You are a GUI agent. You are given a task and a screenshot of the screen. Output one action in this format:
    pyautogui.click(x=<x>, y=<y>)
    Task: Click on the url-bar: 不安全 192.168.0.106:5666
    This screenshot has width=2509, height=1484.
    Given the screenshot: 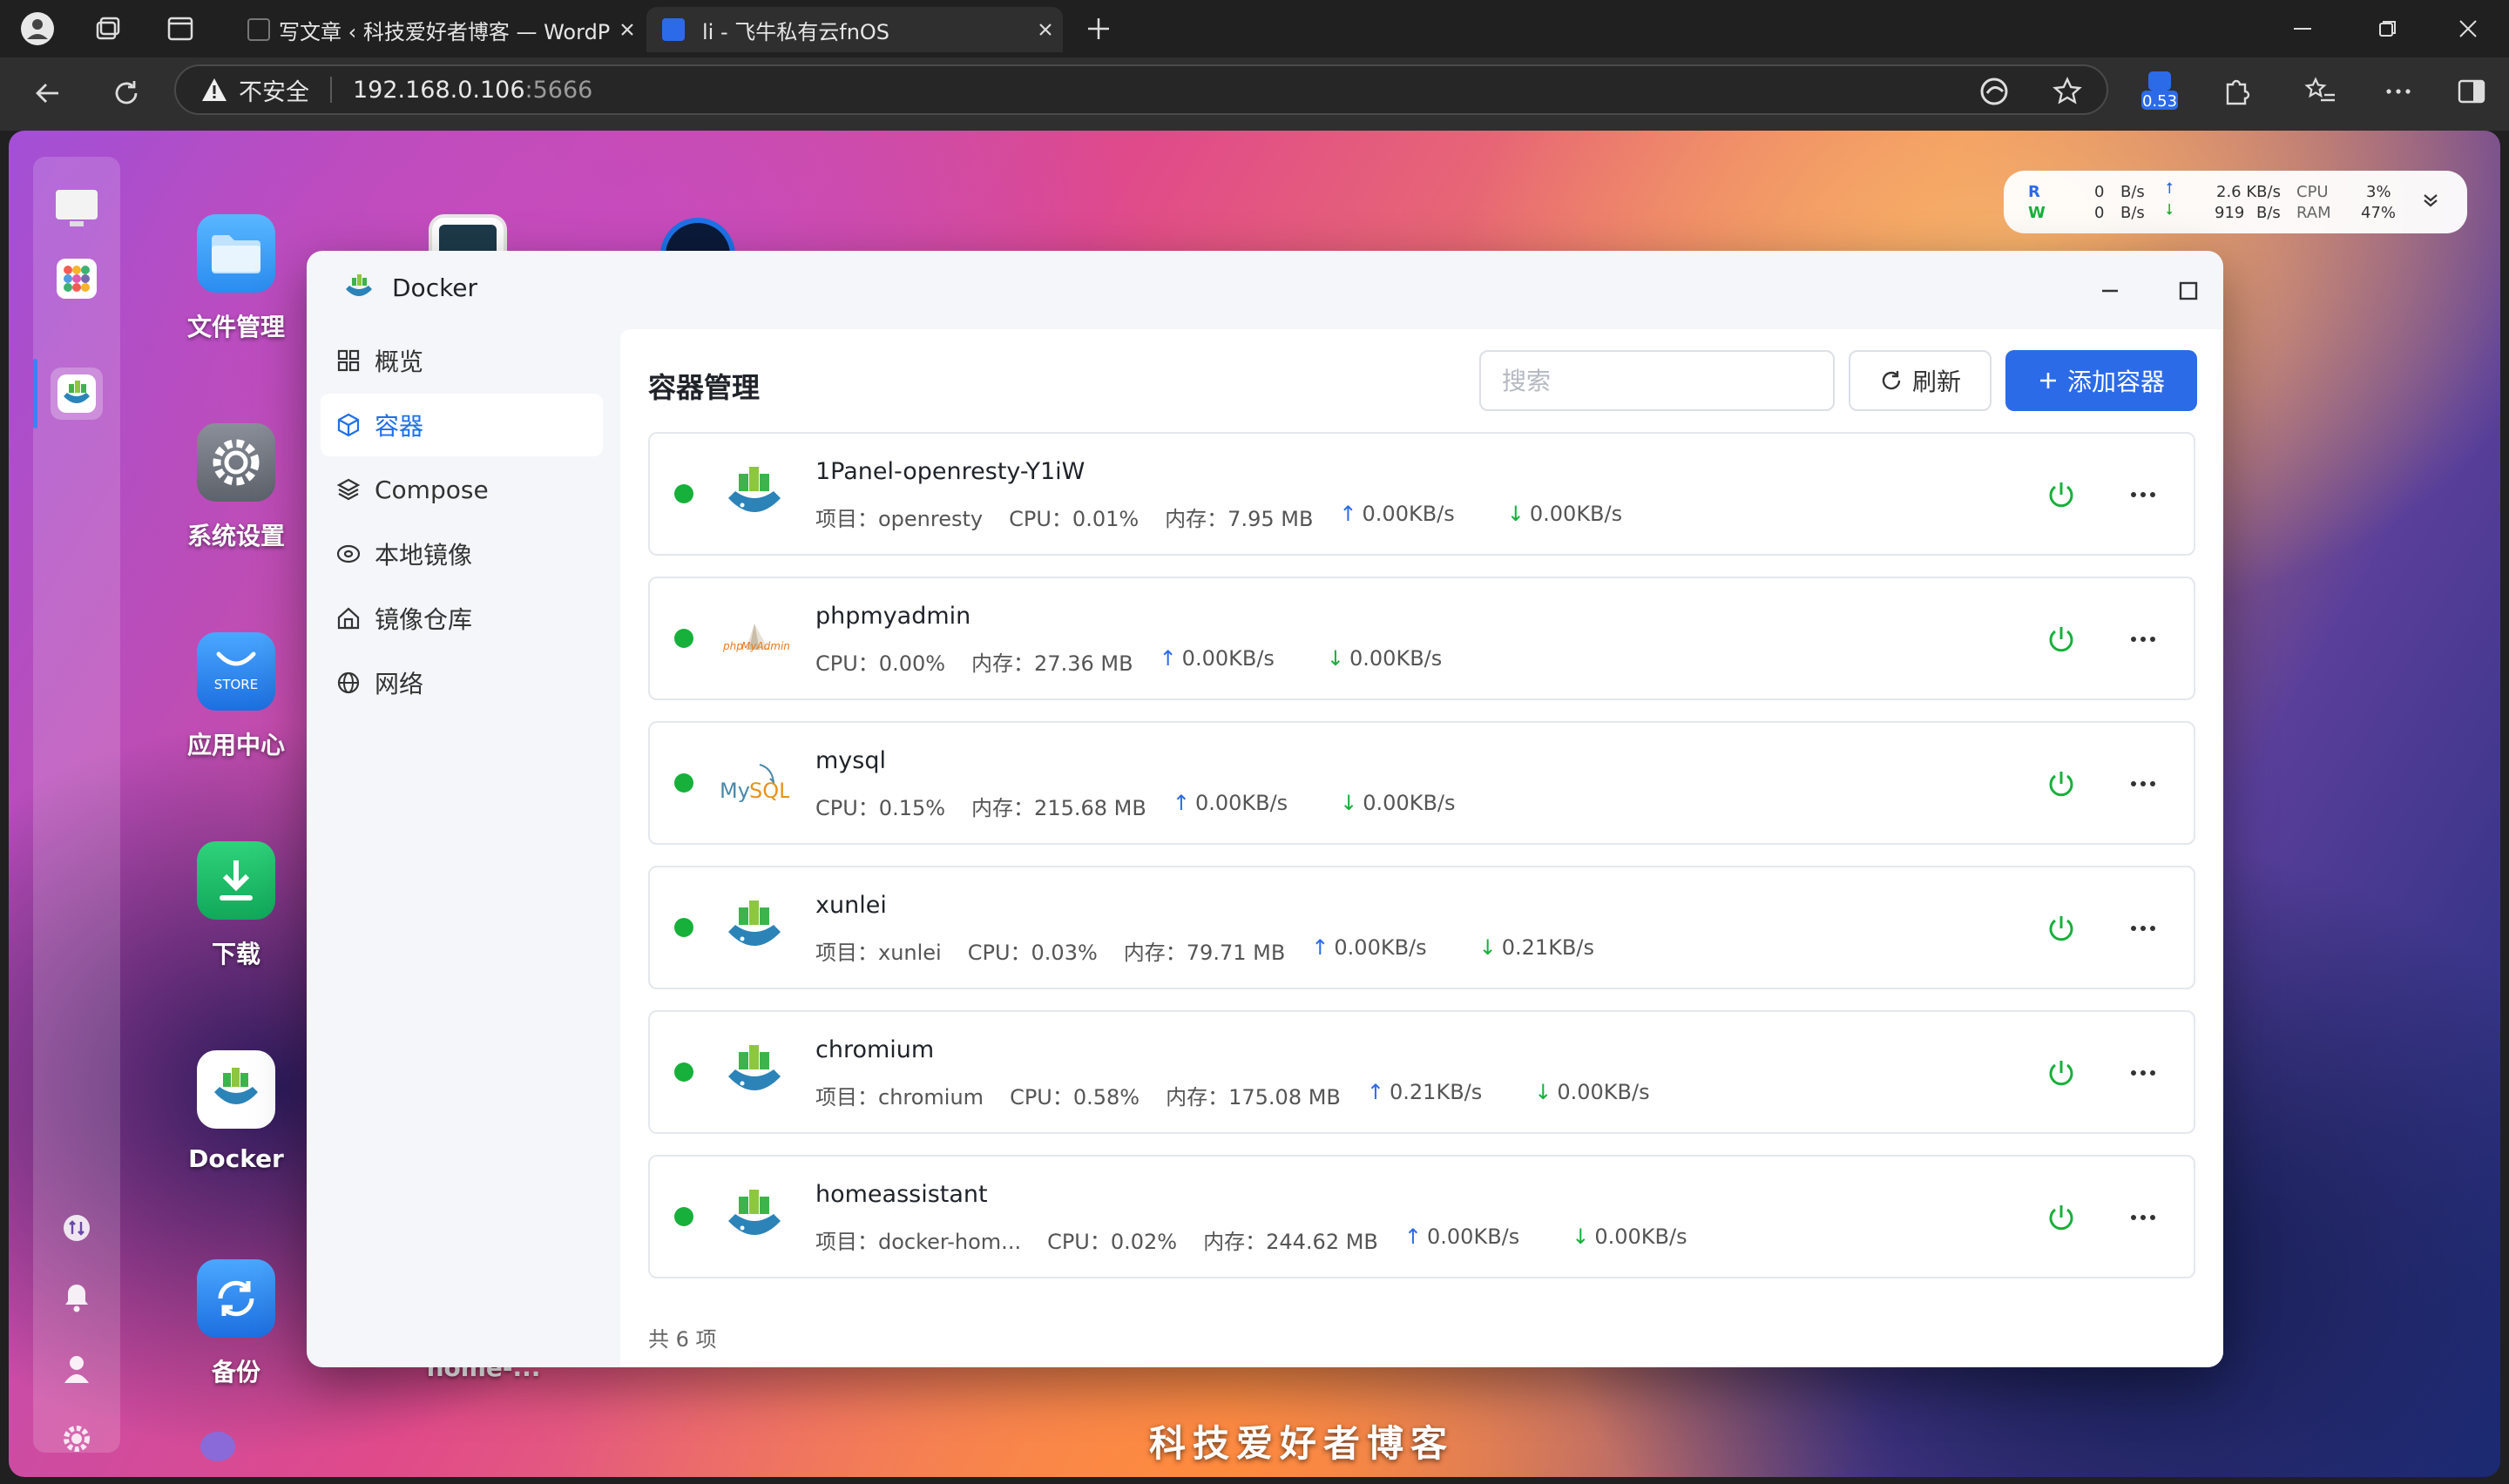 What is the action you would take?
    pyautogui.click(x=1141, y=89)
    